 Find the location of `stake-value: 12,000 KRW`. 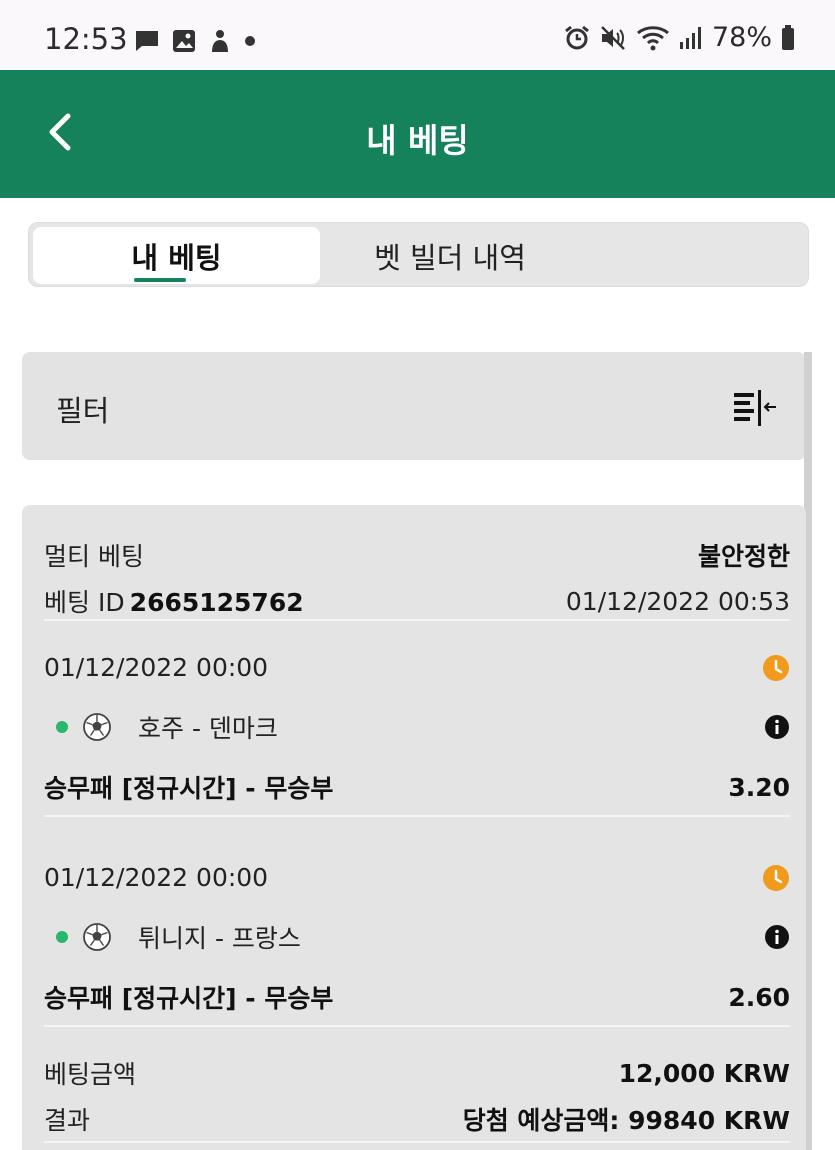

stake-value: 12,000 KRW is located at coordinates (704, 1073).